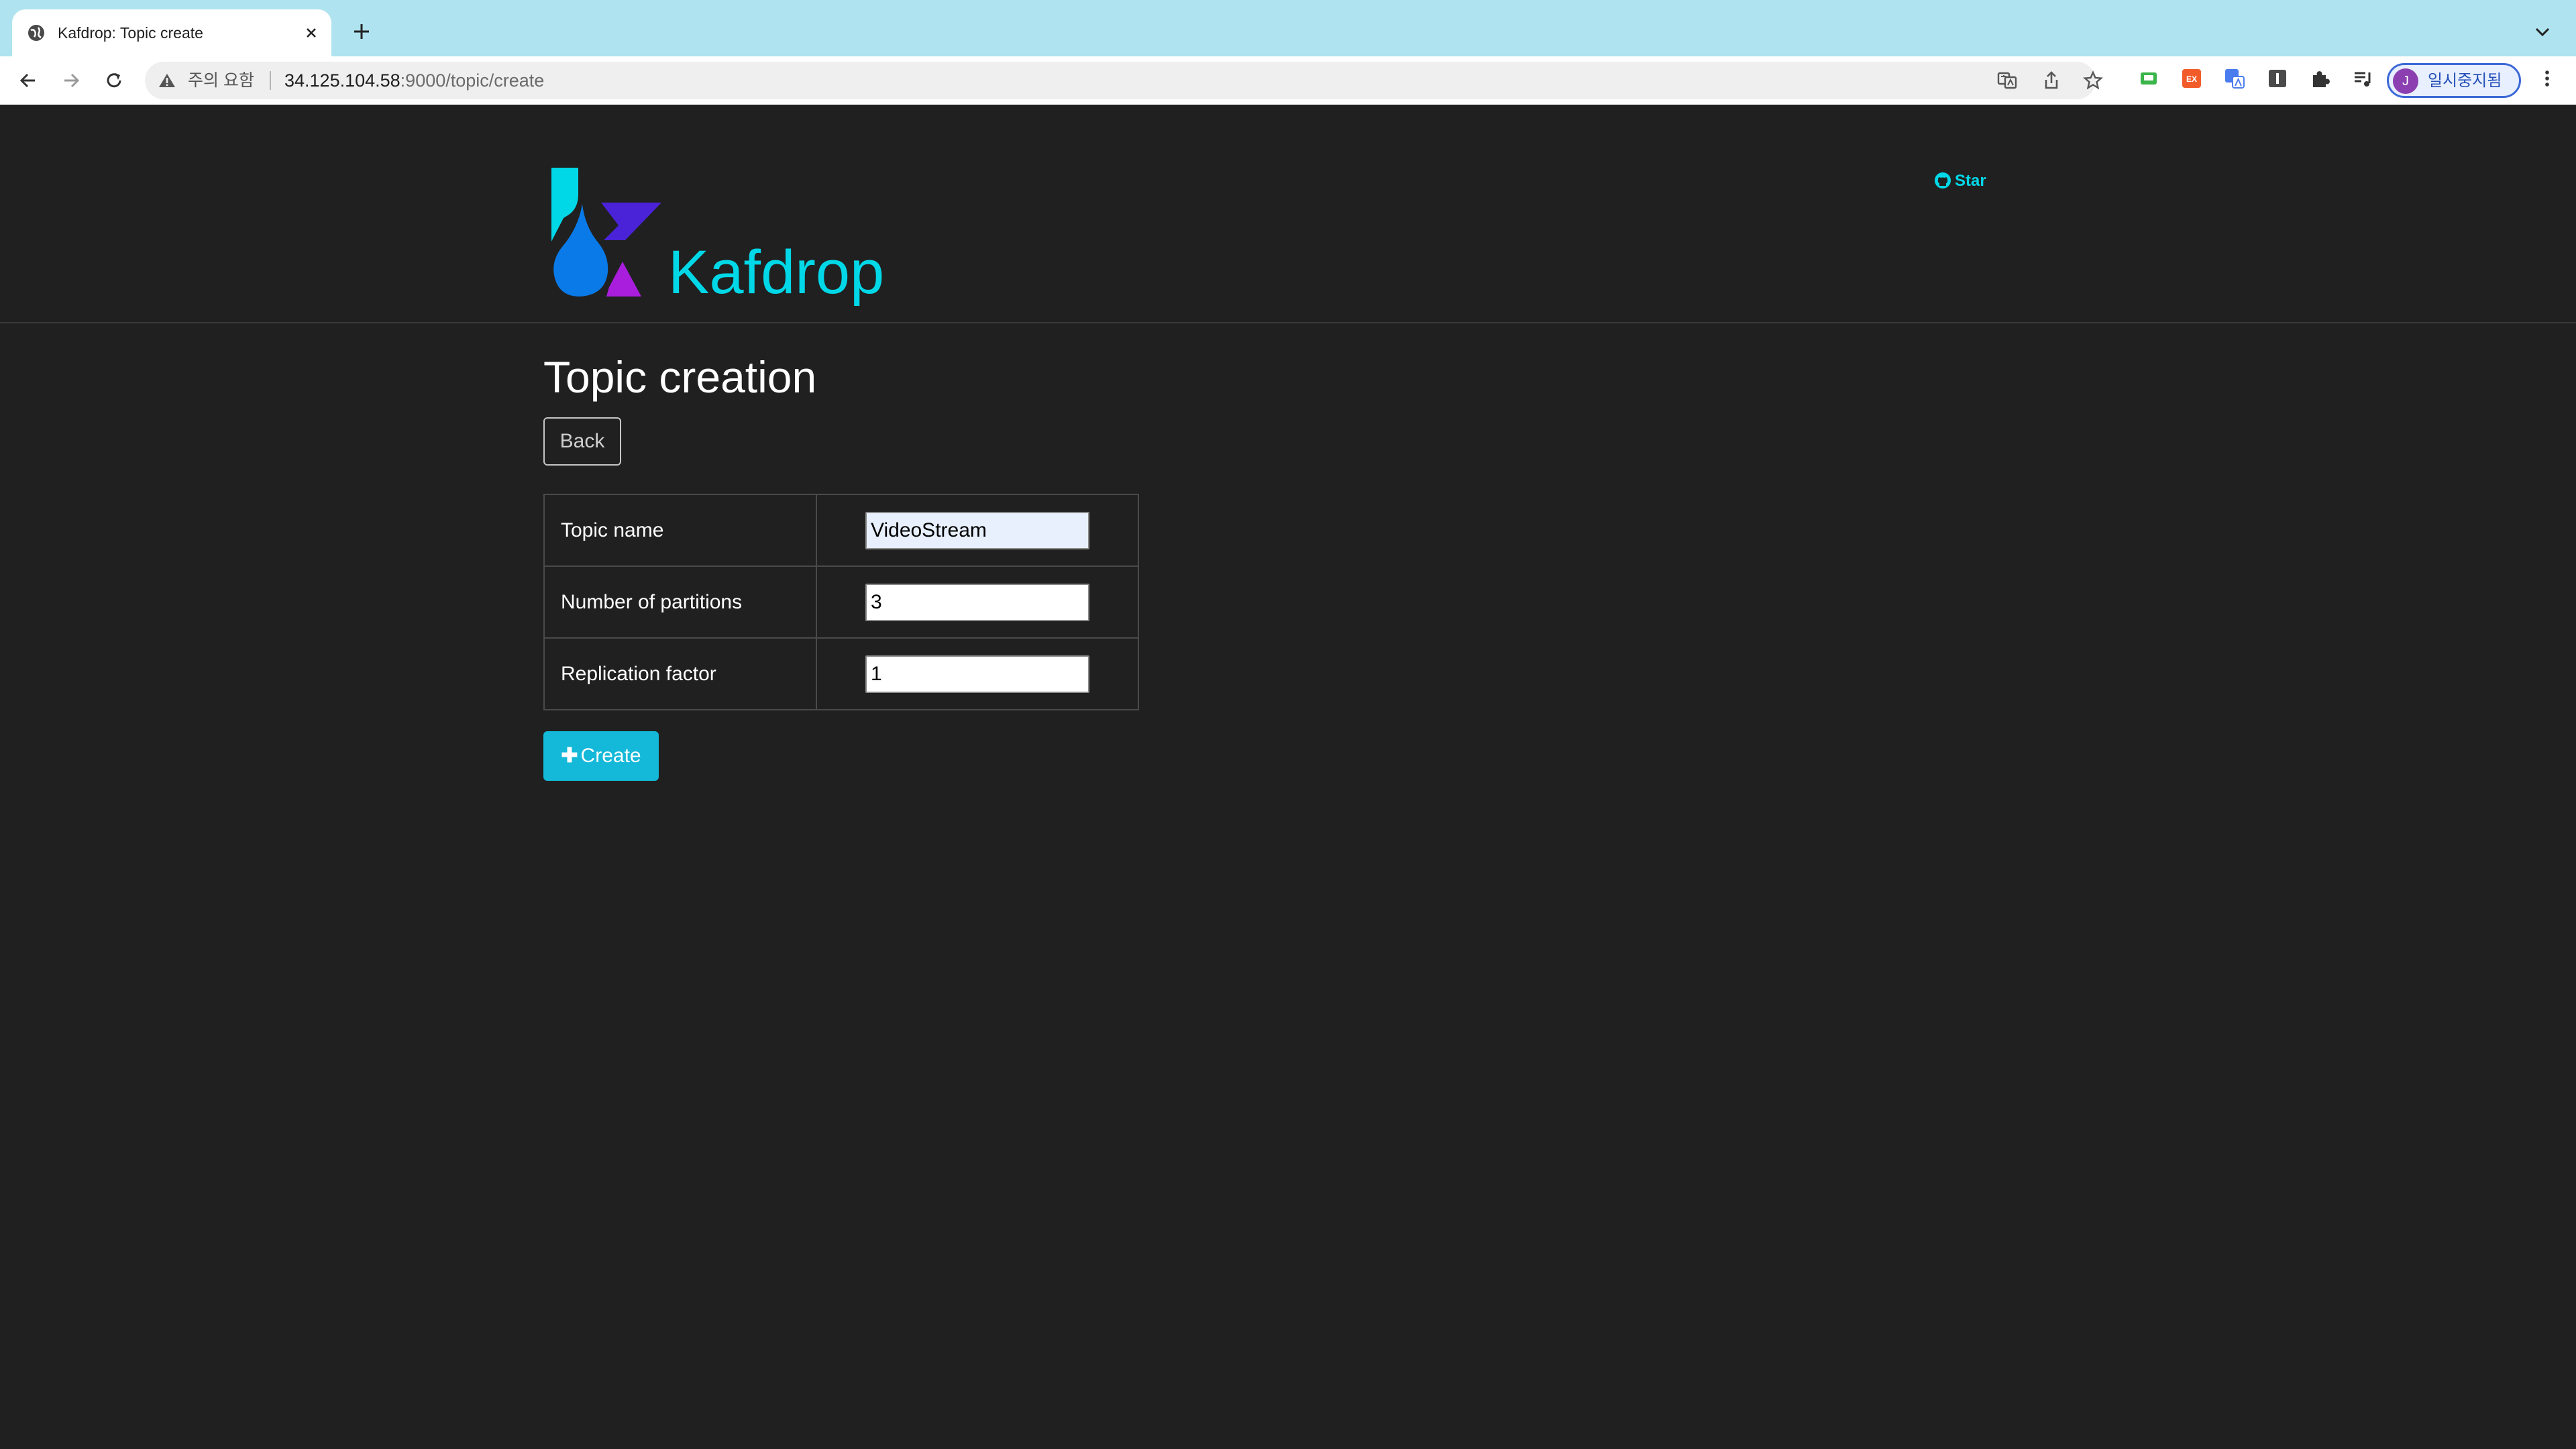 This screenshot has height=1449, width=2576. What do you see at coordinates (361, 31) in the screenshot?
I see `new-tab-plus-icon` at bounding box center [361, 31].